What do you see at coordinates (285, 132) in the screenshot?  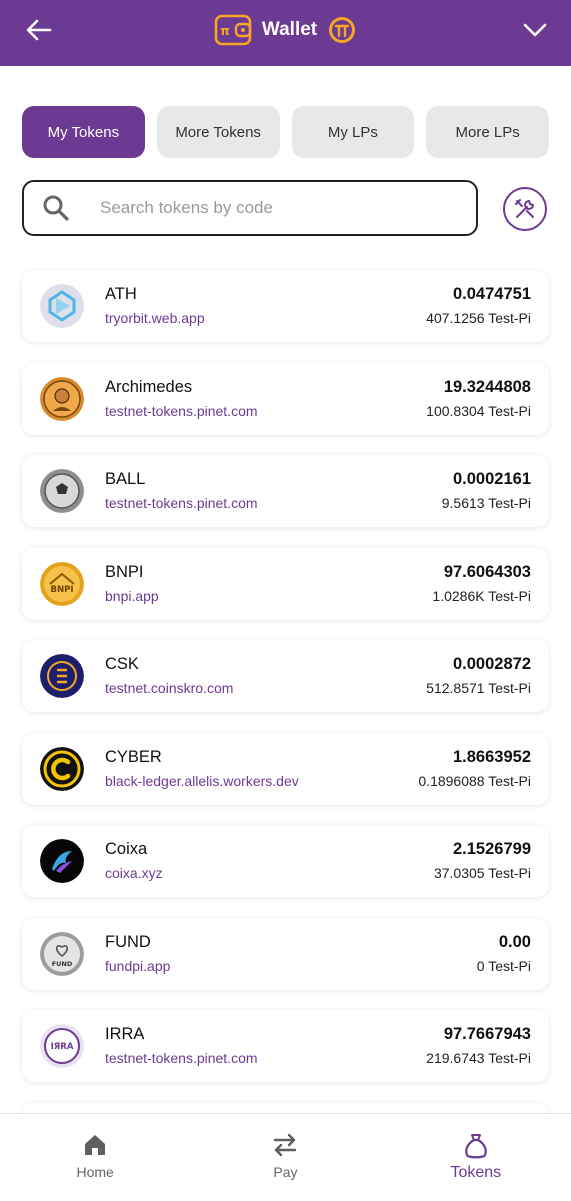 I see `token-tabs: My Tokens More Tokens My LPs More LPs` at bounding box center [285, 132].